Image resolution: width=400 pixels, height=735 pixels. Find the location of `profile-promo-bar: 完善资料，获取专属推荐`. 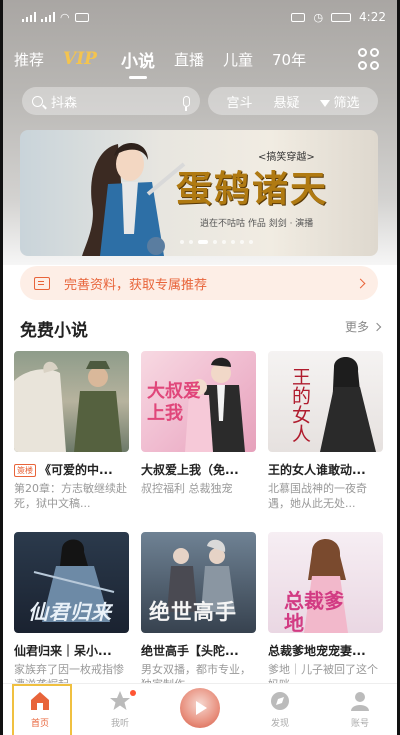

profile-promo-bar: 完善资料，获取专属推荐 is located at coordinates (199, 283).